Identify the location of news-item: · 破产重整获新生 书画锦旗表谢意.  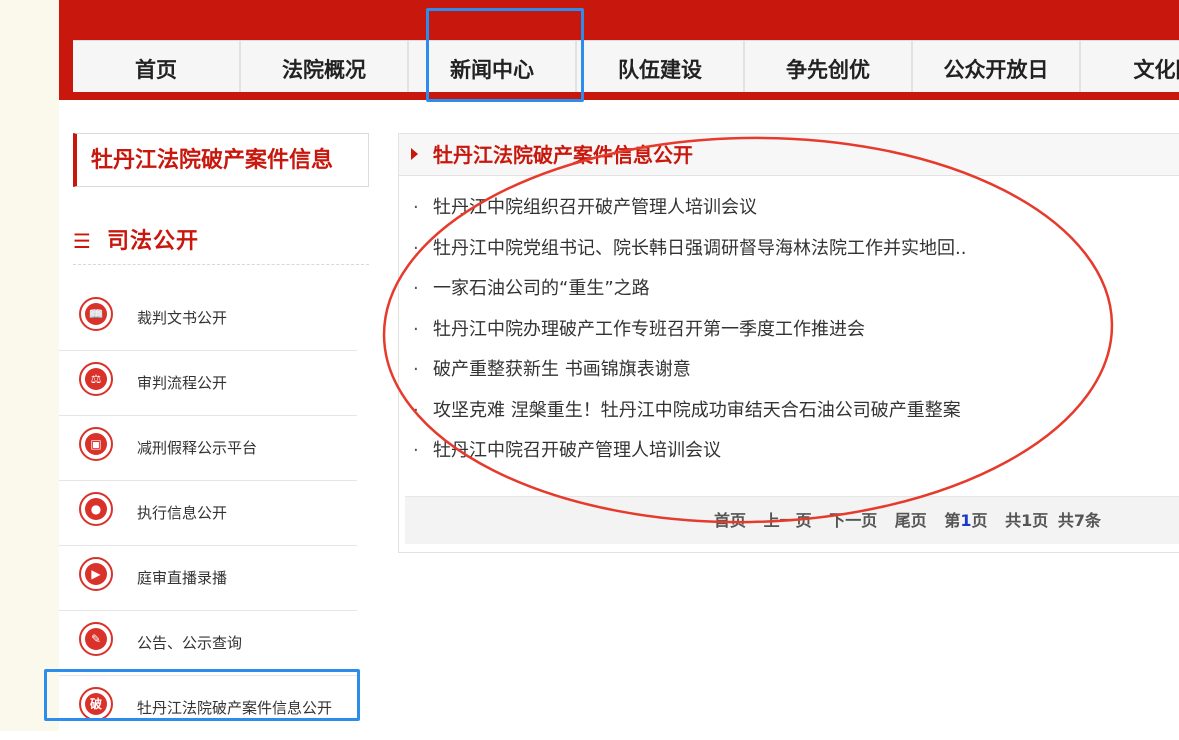
(793, 370).